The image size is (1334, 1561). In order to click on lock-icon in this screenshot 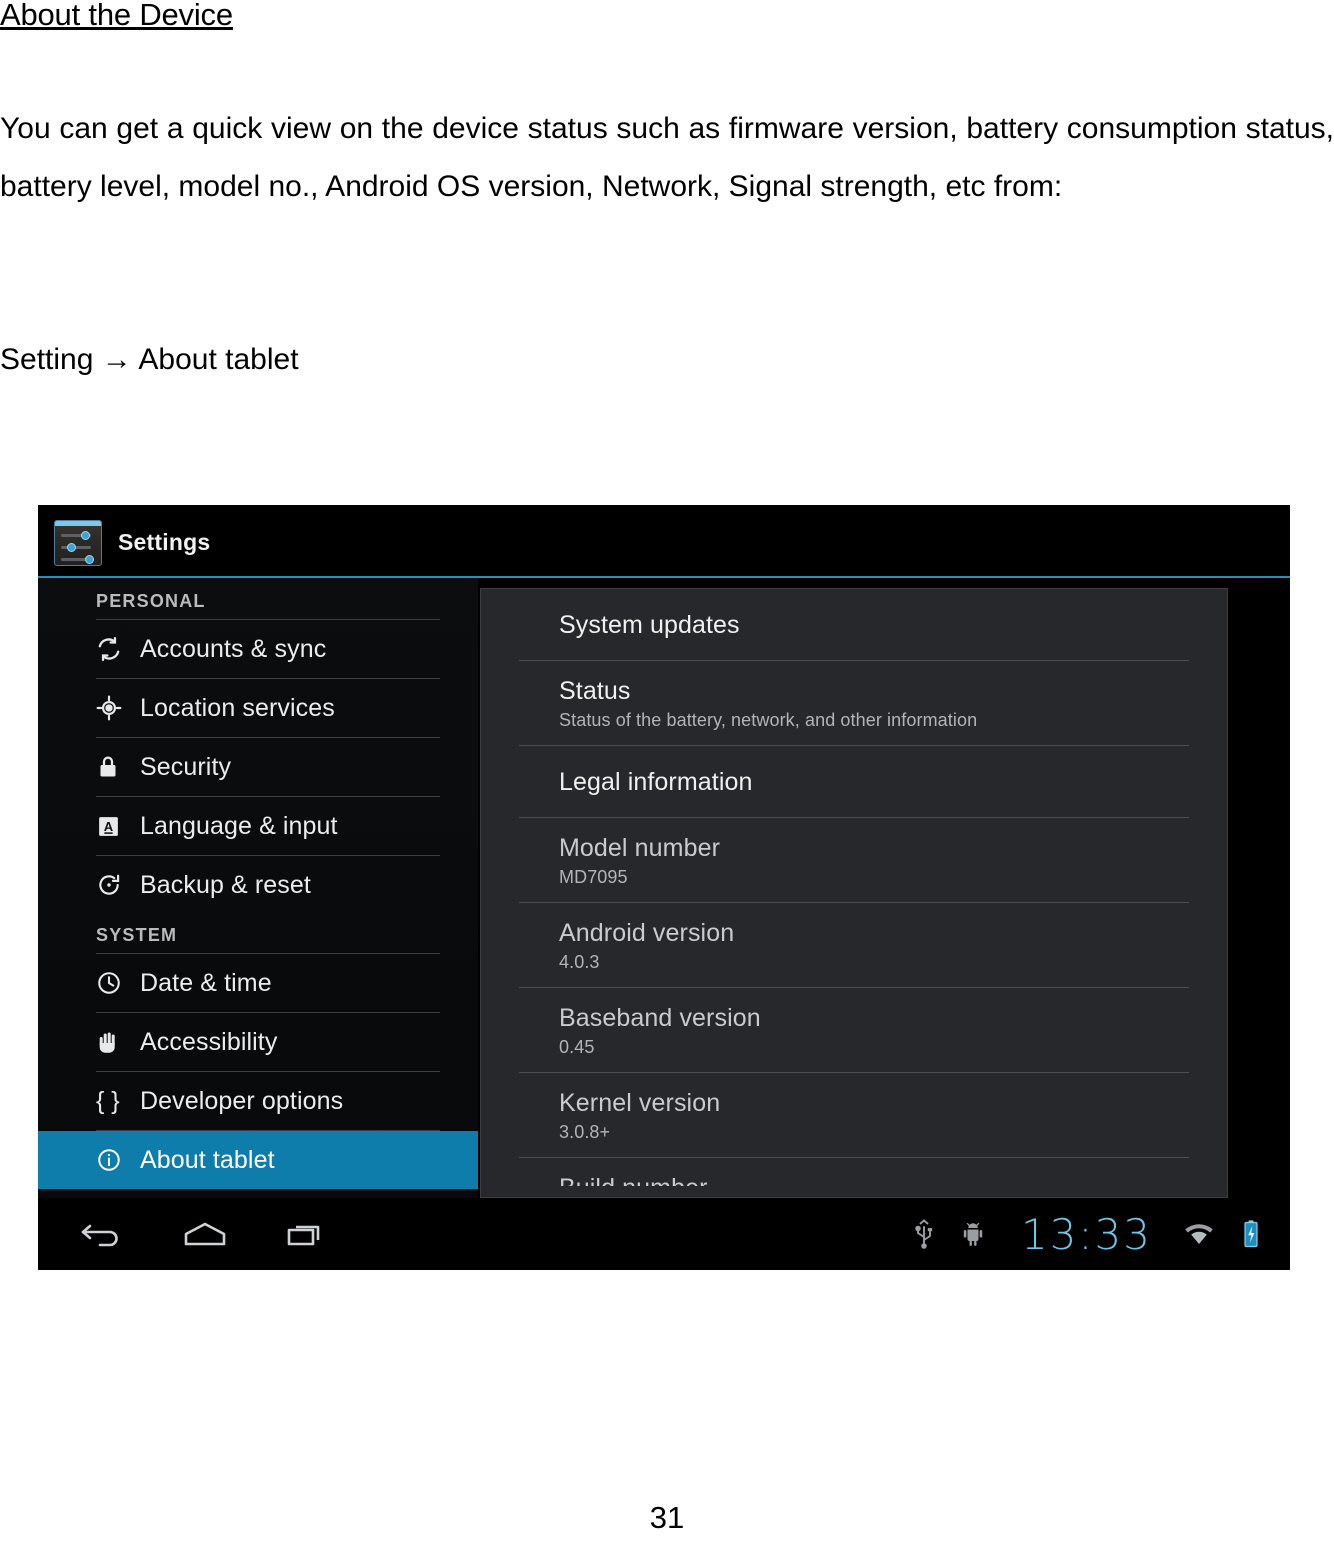, I will do `click(116, 767)`.